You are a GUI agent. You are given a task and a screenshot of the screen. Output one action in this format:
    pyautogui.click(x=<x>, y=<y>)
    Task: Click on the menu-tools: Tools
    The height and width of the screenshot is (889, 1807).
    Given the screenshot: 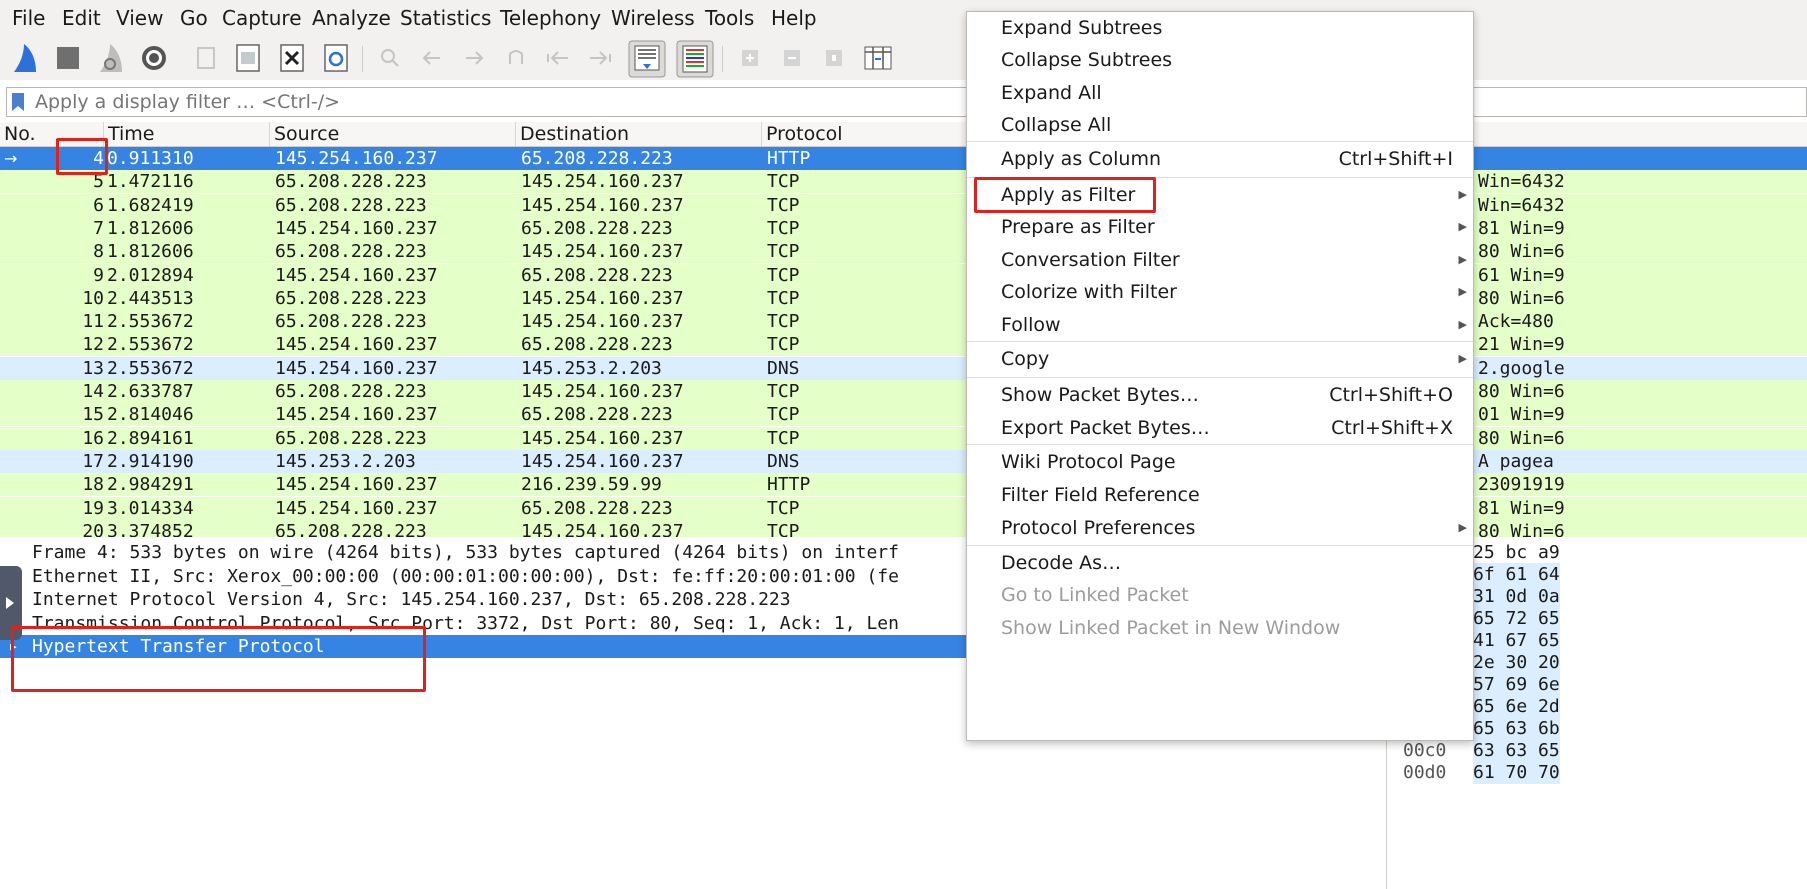 What is the action you would take?
    pyautogui.click(x=729, y=18)
    